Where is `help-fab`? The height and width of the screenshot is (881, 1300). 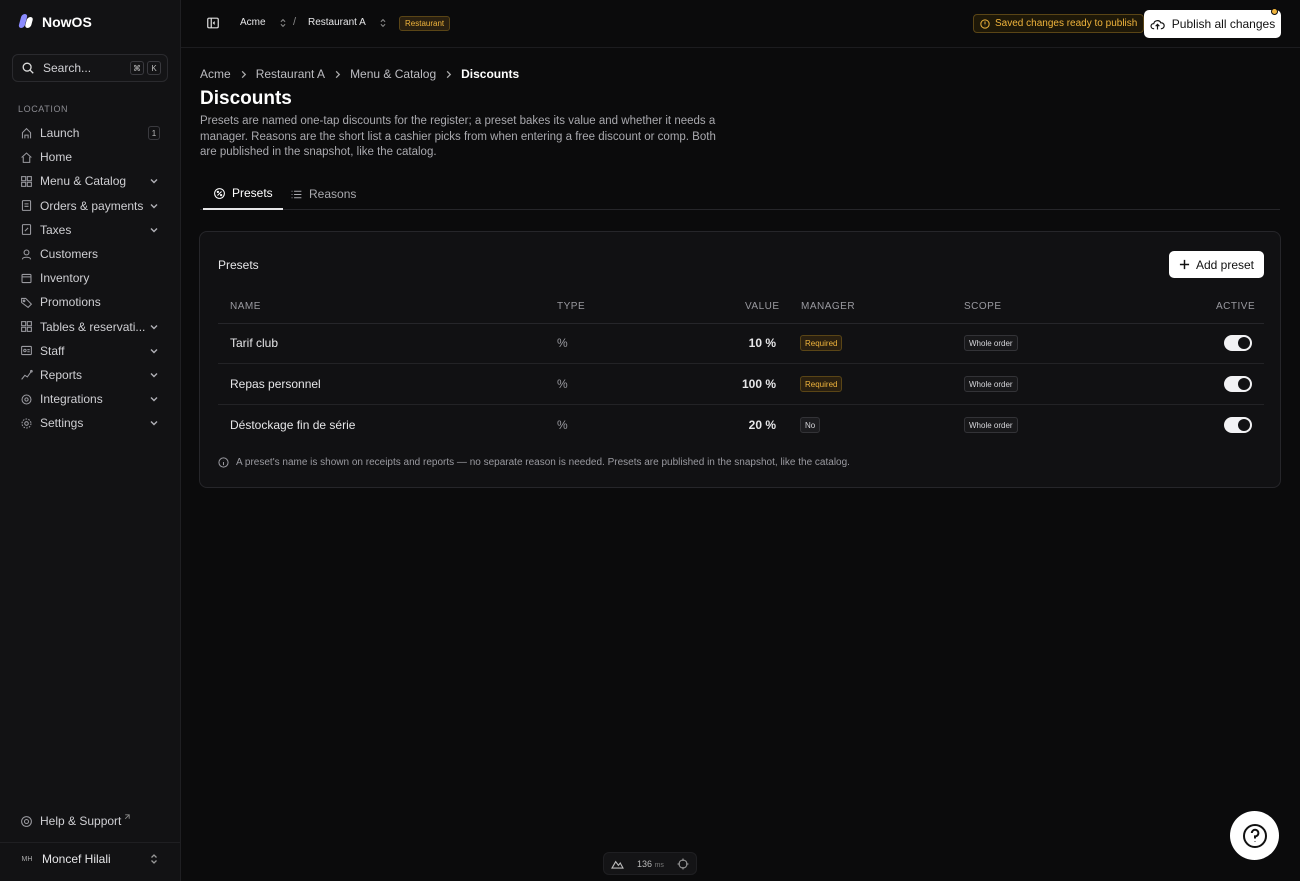 help-fab is located at coordinates (1254, 835).